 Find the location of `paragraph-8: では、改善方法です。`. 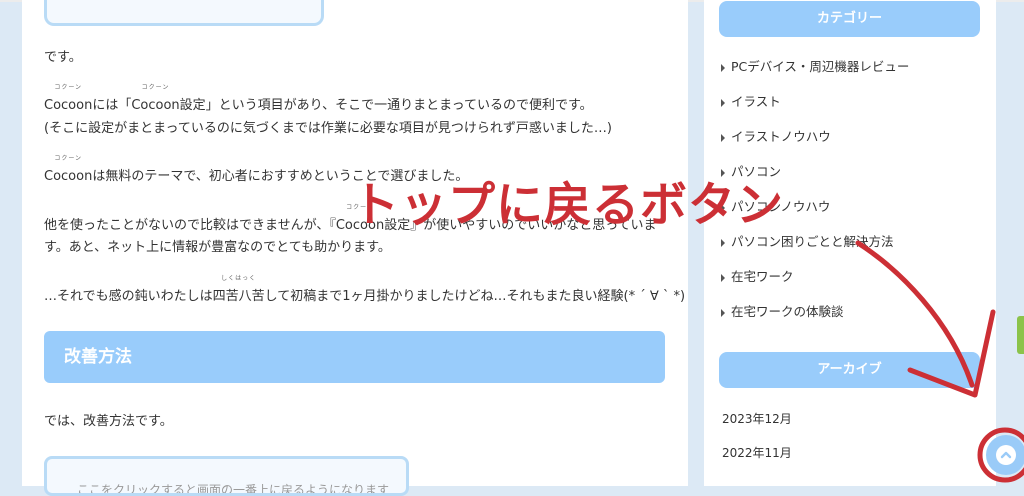

paragraph-8: では、改善方法です。 is located at coordinates (108, 421).